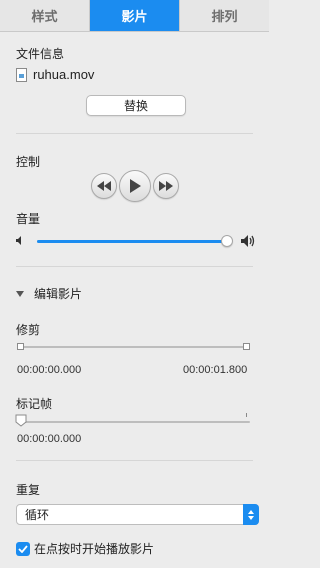 This screenshot has height=568, width=320. Describe the element at coordinates (28, 219) in the screenshot. I see `volume-heading: 音量` at that location.